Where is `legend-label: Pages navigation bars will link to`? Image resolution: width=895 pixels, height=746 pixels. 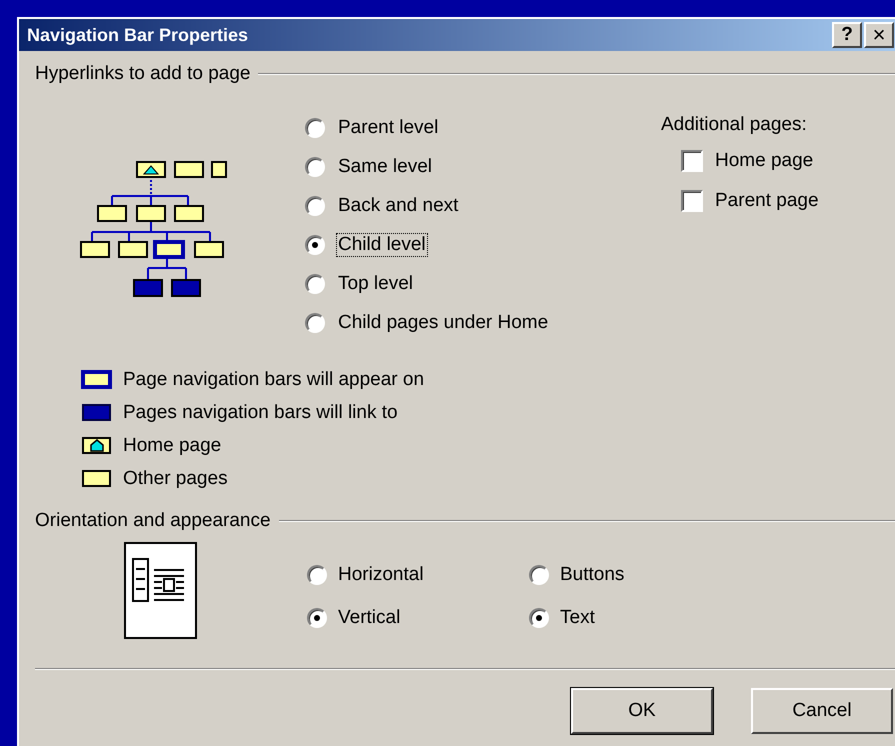
legend-label: Pages navigation bars will link to is located at coordinates (260, 413).